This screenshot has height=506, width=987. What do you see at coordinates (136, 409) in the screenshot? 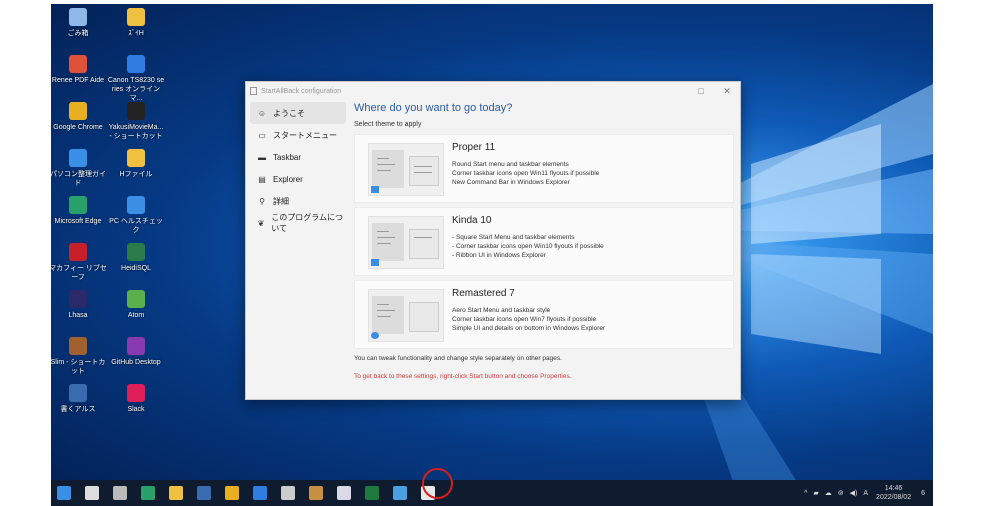
I see `desktop-icon-label: Slack` at bounding box center [136, 409].